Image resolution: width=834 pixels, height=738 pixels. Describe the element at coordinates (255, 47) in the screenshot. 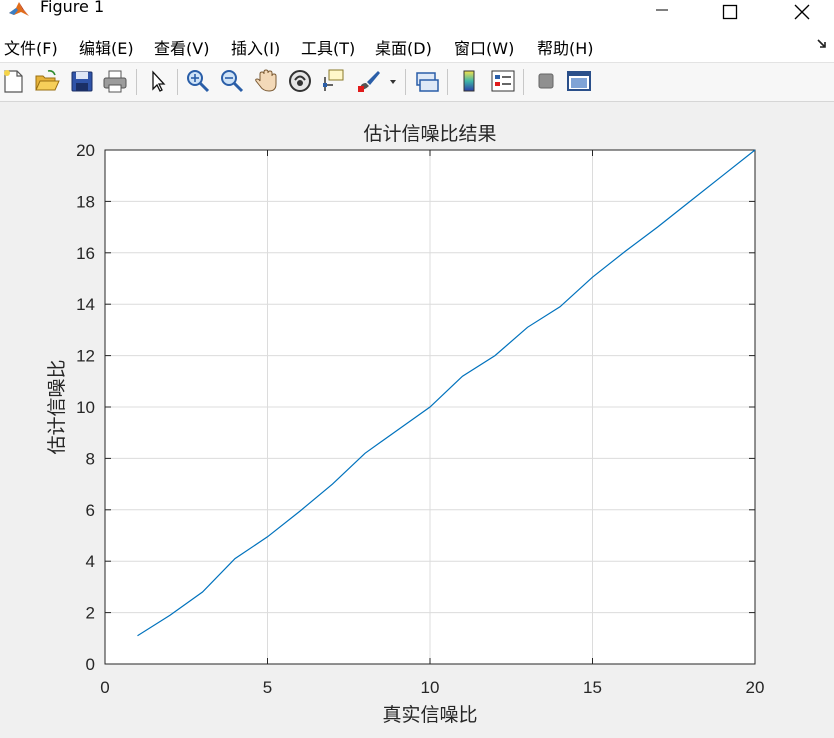

I see `menu-insert: 插入(I)` at that location.